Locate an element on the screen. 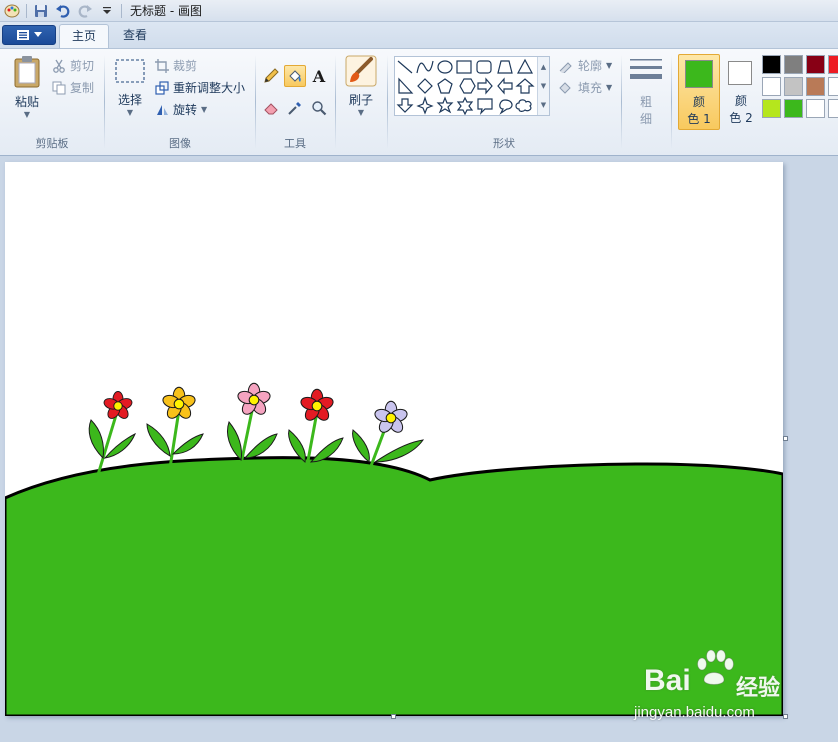 Image resolution: width=838 pixels, height=742 pixels. tools-group-label: 工具 is located at coordinates (295, 143).